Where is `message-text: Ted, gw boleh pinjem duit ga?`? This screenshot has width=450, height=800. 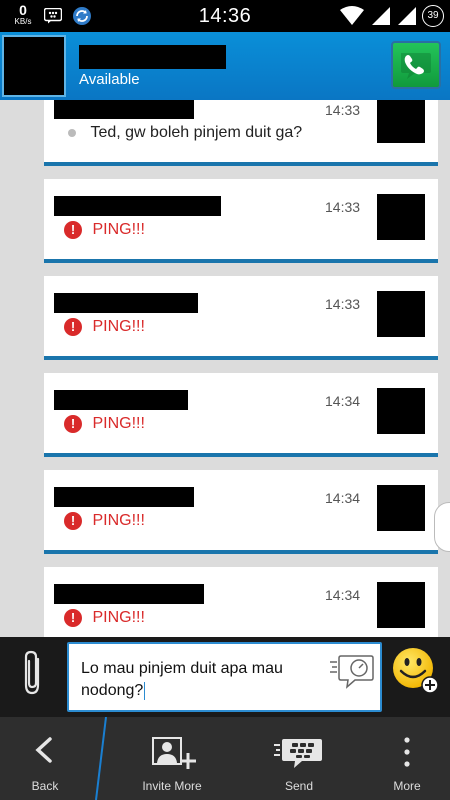
message-text: Ted, gw boleh pinjem duit ga? is located at coordinates (196, 132).